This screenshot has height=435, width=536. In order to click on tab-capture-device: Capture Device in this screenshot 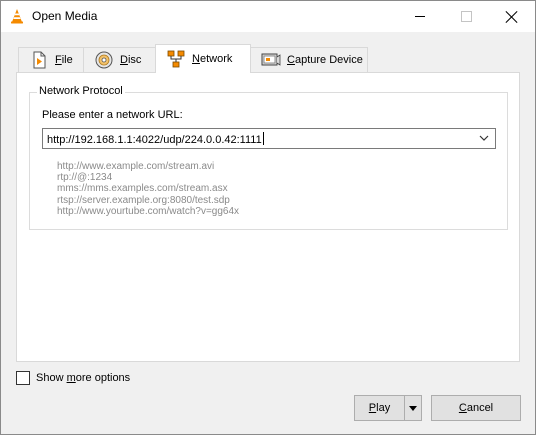, I will do `click(309, 59)`.